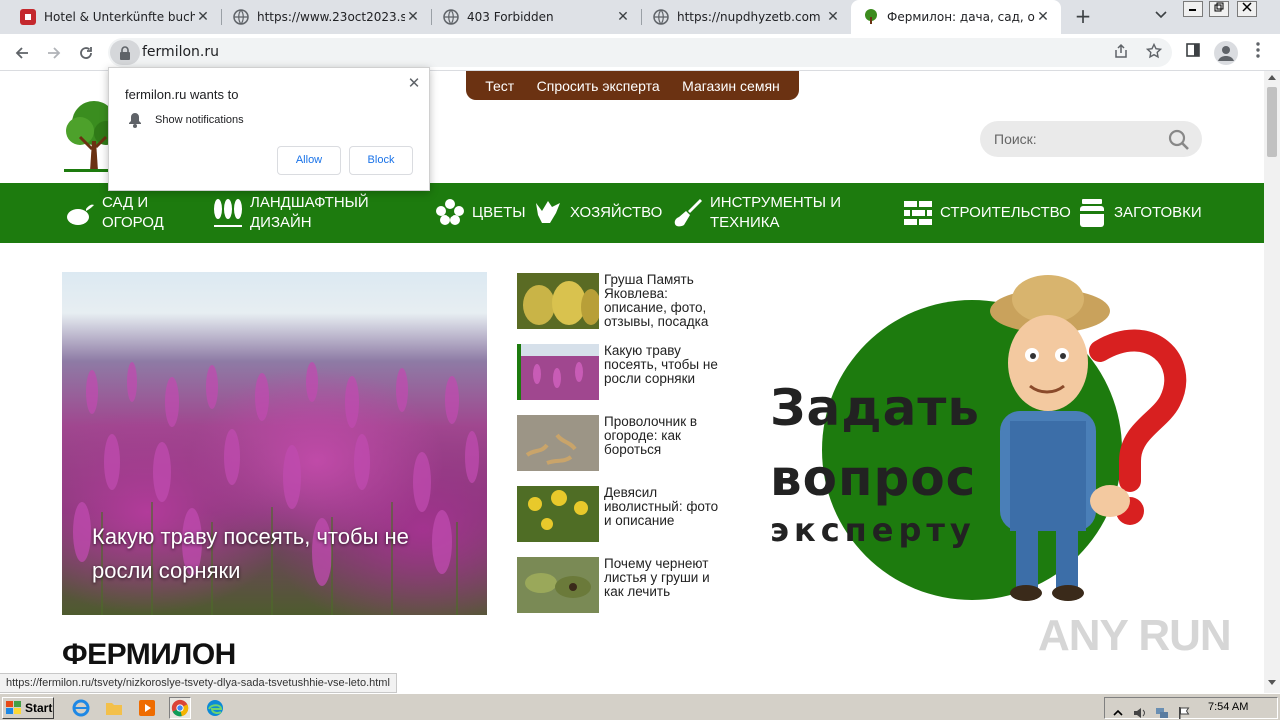 This screenshot has width=1280, height=724. I want to click on flag-icon, so click(1184, 712).